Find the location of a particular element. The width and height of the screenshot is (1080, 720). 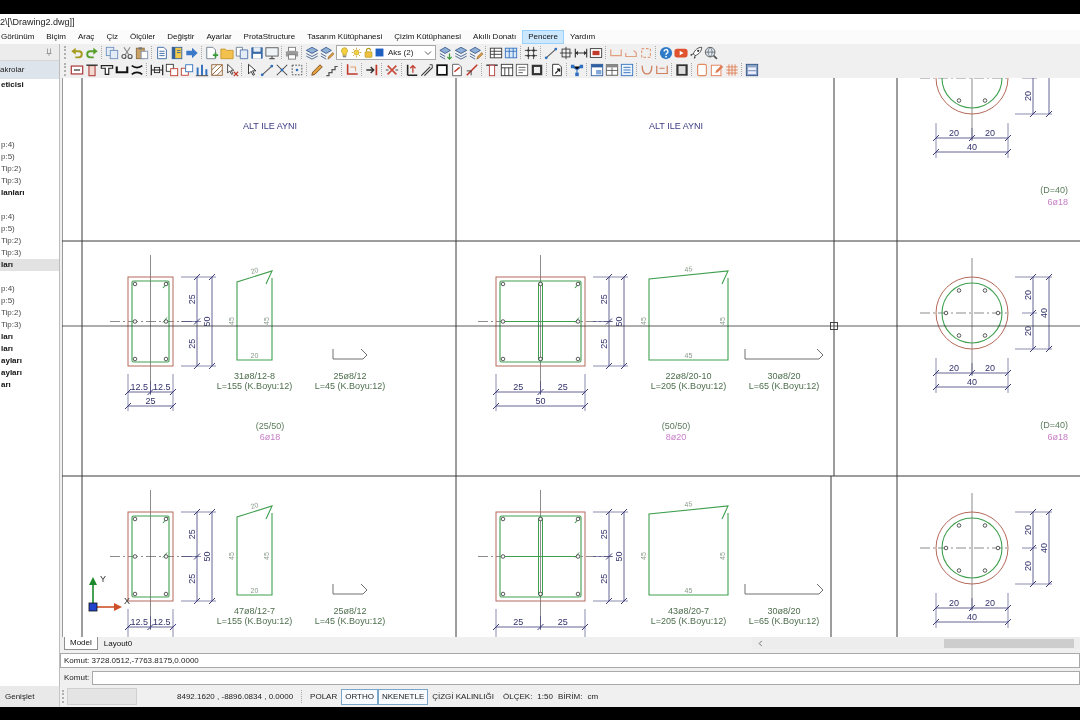

tree-item: lanları is located at coordinates (29, 193).